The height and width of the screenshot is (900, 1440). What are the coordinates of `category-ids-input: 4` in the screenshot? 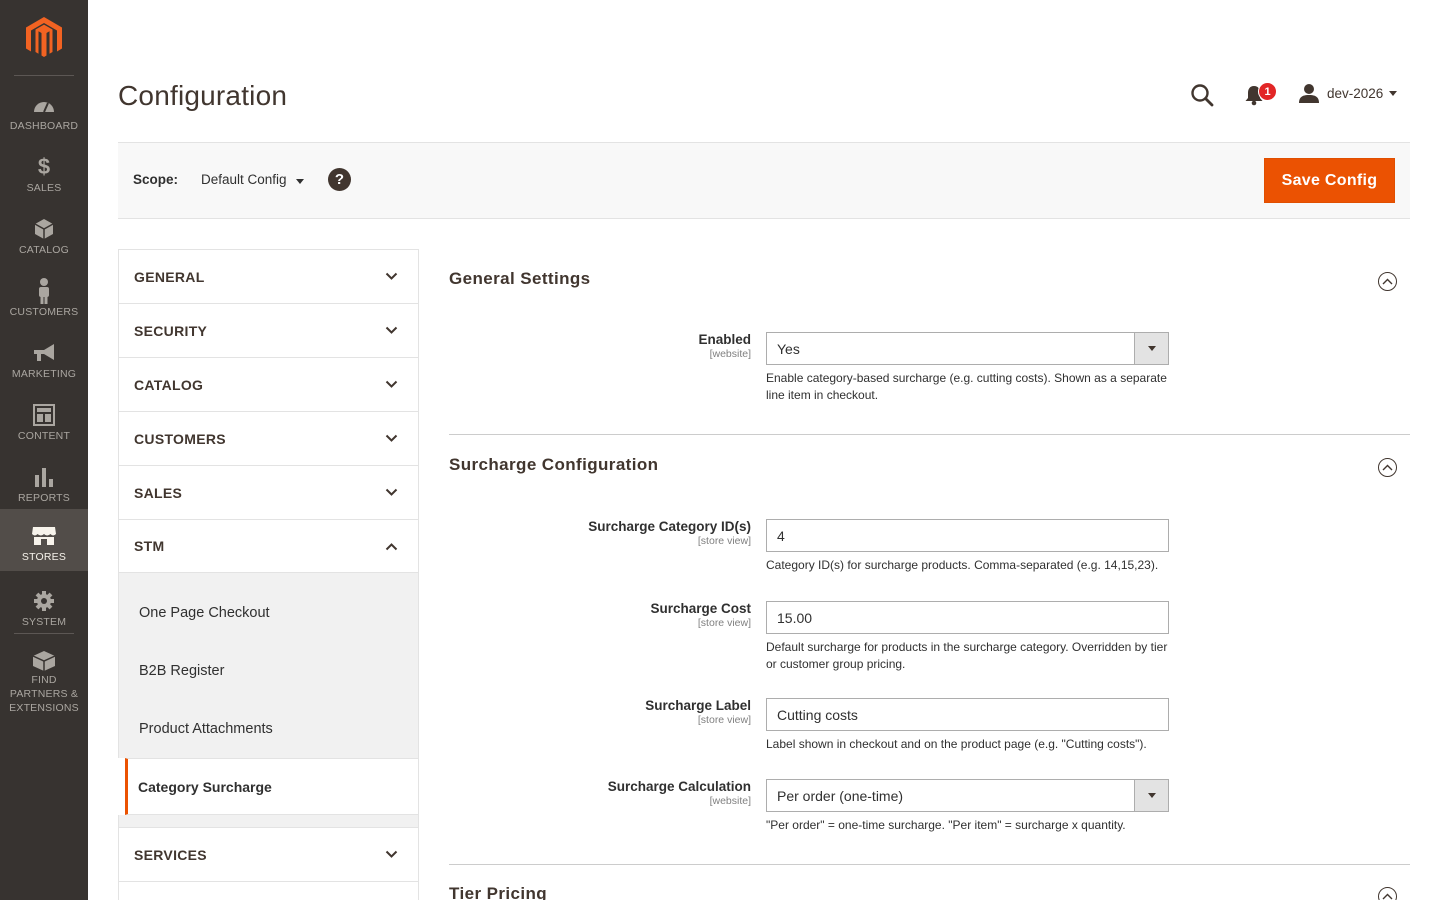 It's located at (967, 535).